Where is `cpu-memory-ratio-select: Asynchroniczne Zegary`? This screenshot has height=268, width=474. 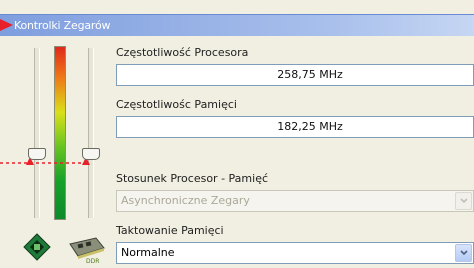
cpu-memory-ratio-select: Asynchroniczne Zegary is located at coordinates (295, 201).